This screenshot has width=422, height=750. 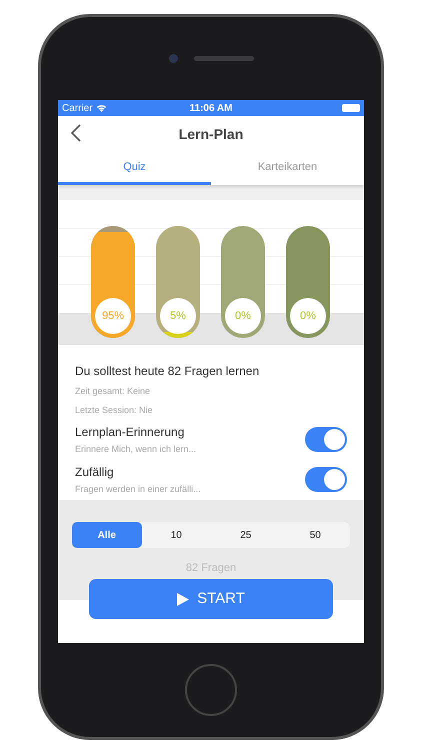 I want to click on speaker-icon, so click(x=224, y=58).